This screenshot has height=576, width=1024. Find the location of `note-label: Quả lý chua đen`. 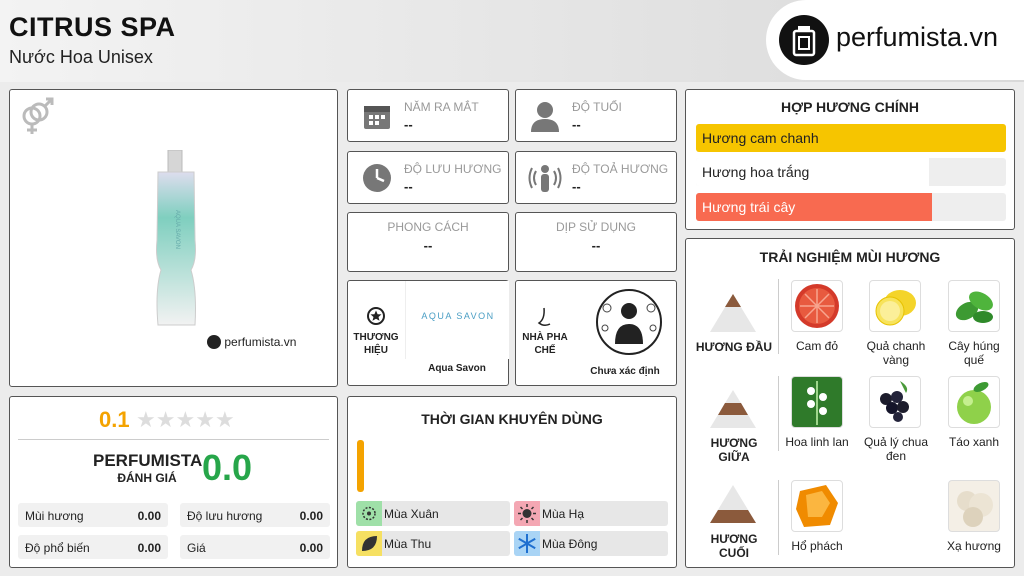

note-label: Quả lý chua đen is located at coordinates (896, 449).